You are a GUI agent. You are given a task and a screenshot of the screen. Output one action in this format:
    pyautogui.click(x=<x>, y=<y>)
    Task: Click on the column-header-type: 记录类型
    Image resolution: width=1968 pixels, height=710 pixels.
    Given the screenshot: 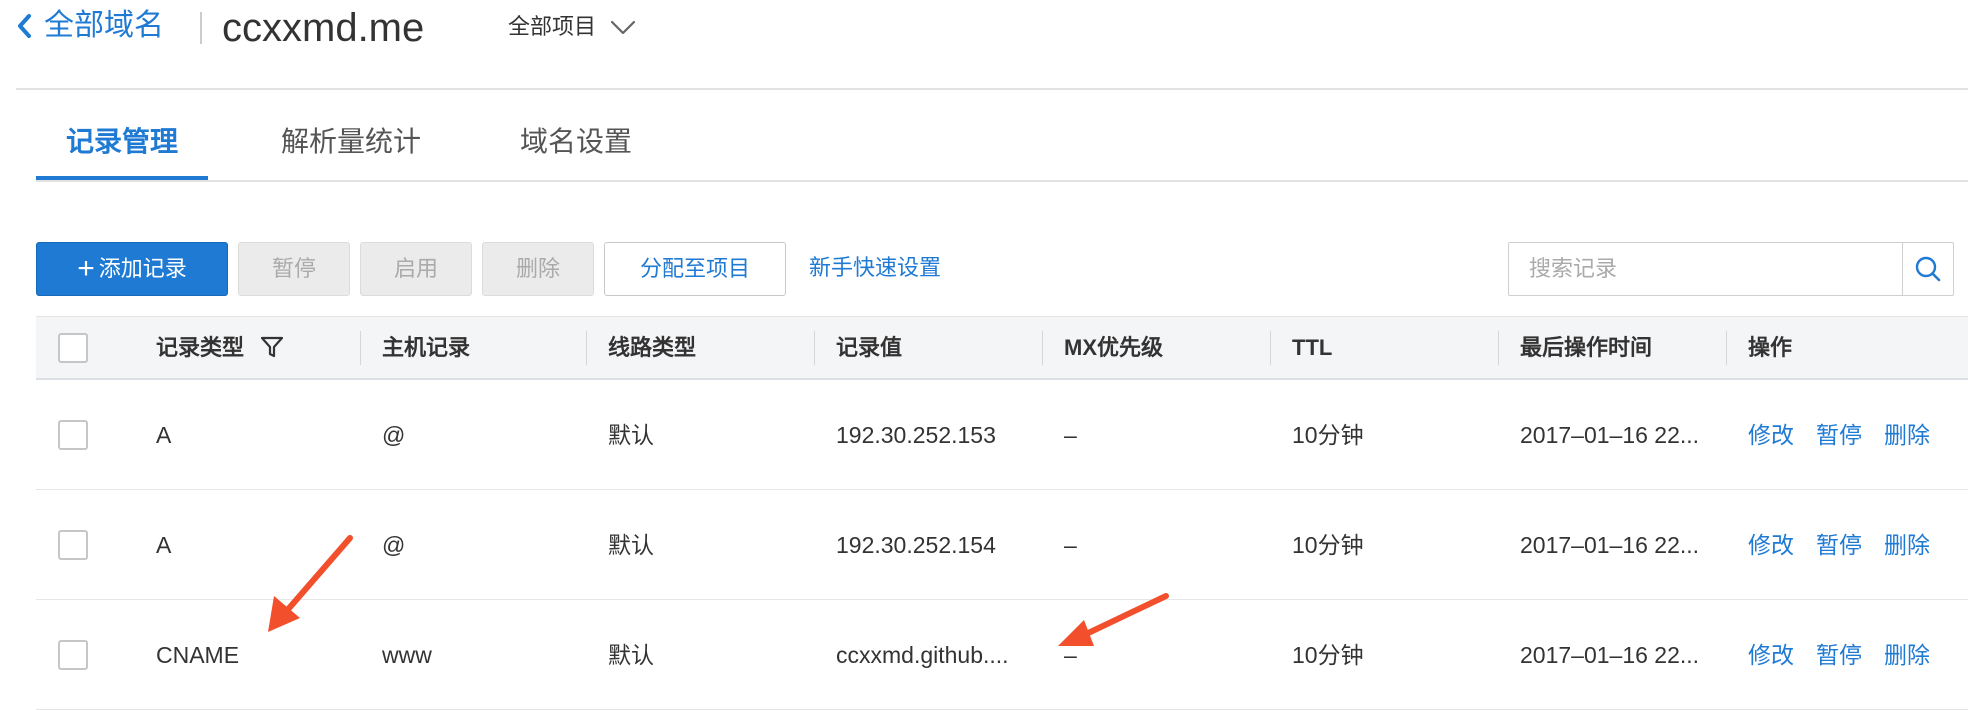 What is the action you would take?
    pyautogui.click(x=220, y=348)
    